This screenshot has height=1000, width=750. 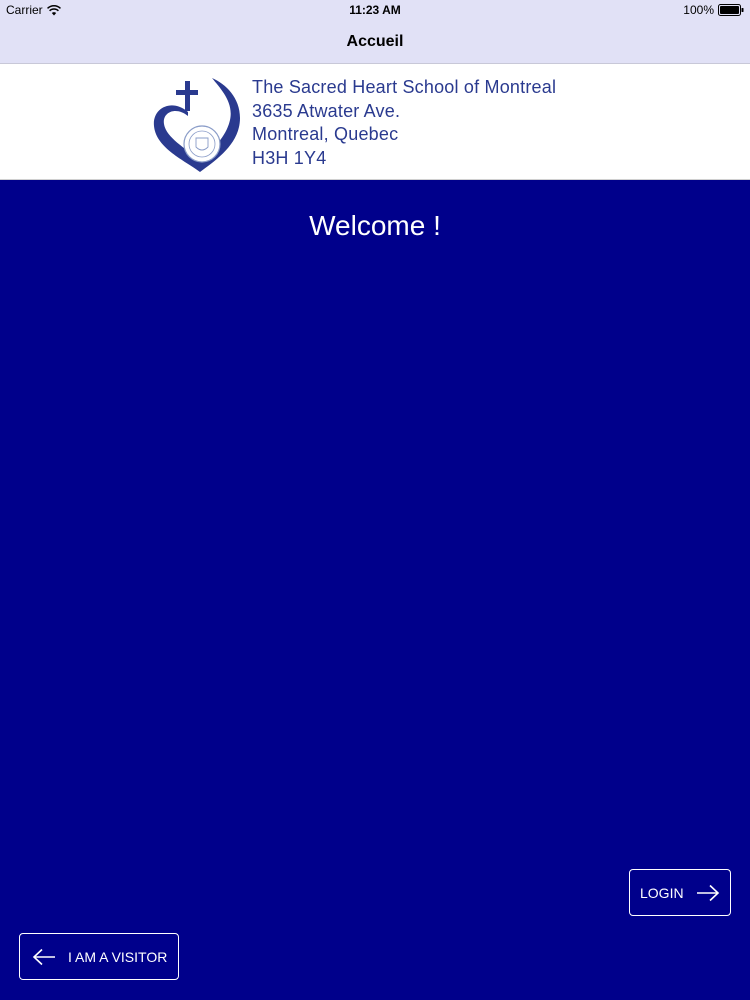 I want to click on status-right: 100%, so click(x=713, y=10).